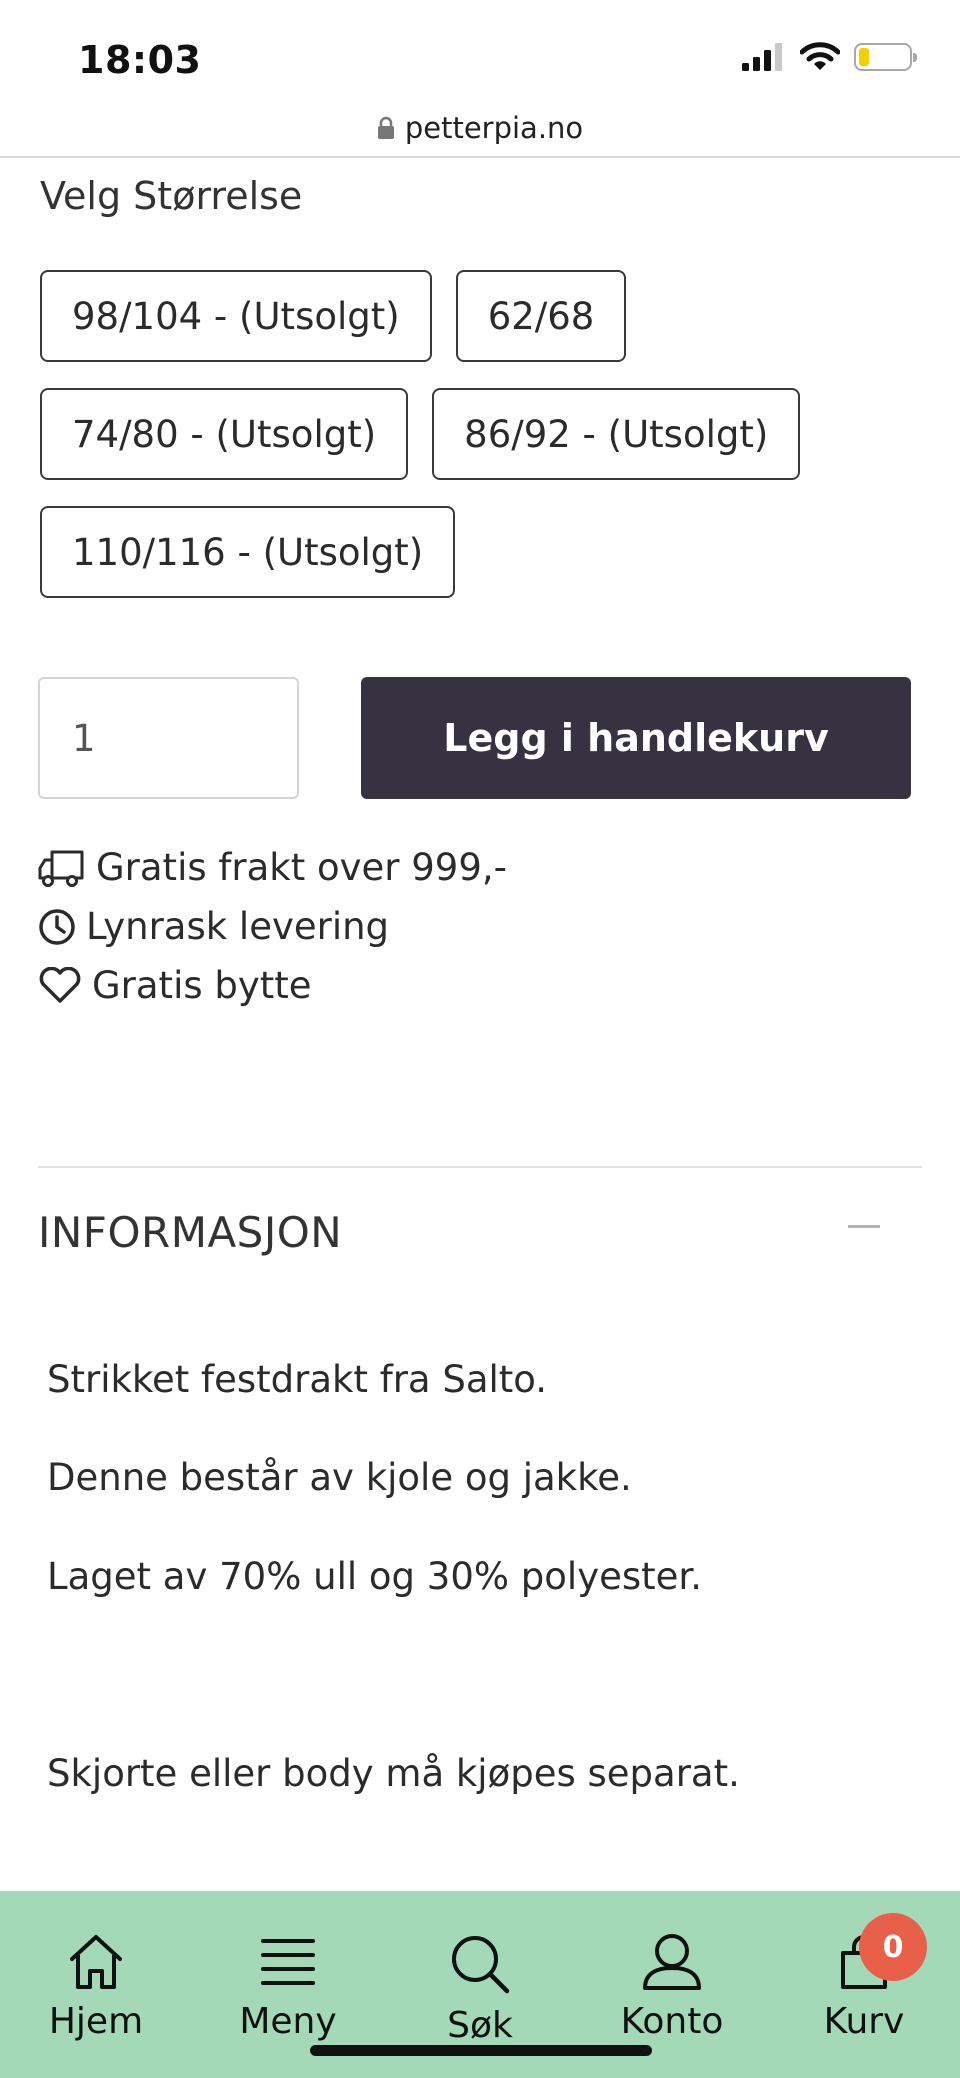 Image resolution: width=960 pixels, height=2078 pixels. What do you see at coordinates (171, 196) in the screenshot?
I see `size-heading: Velg Størrelse` at bounding box center [171, 196].